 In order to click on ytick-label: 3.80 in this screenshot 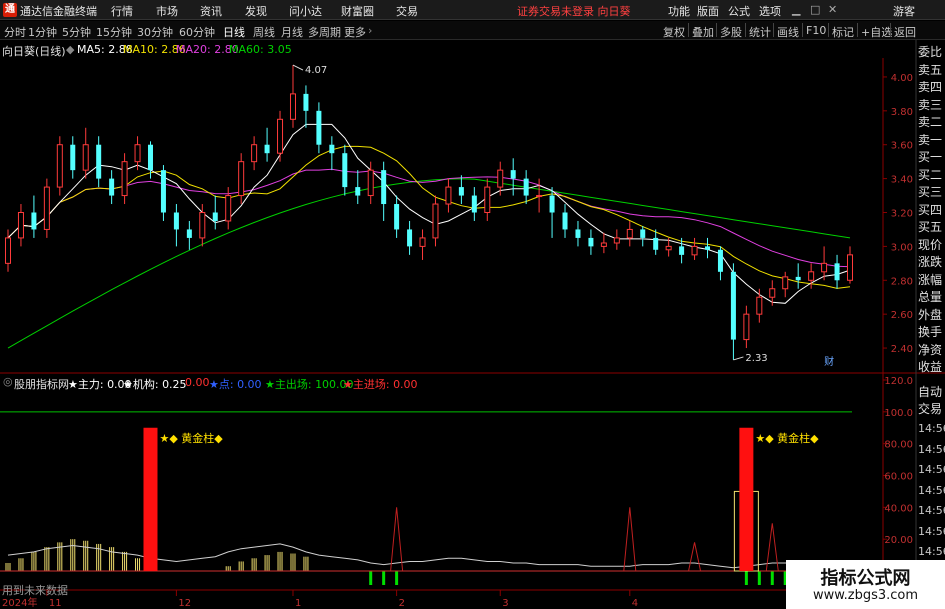, I will do `click(902, 112)`.